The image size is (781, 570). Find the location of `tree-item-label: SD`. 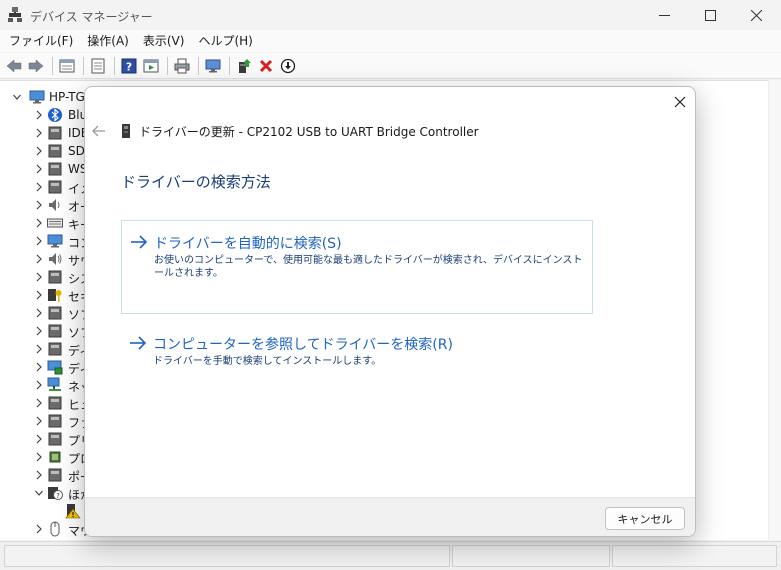

tree-item-label: SD is located at coordinates (76, 151).